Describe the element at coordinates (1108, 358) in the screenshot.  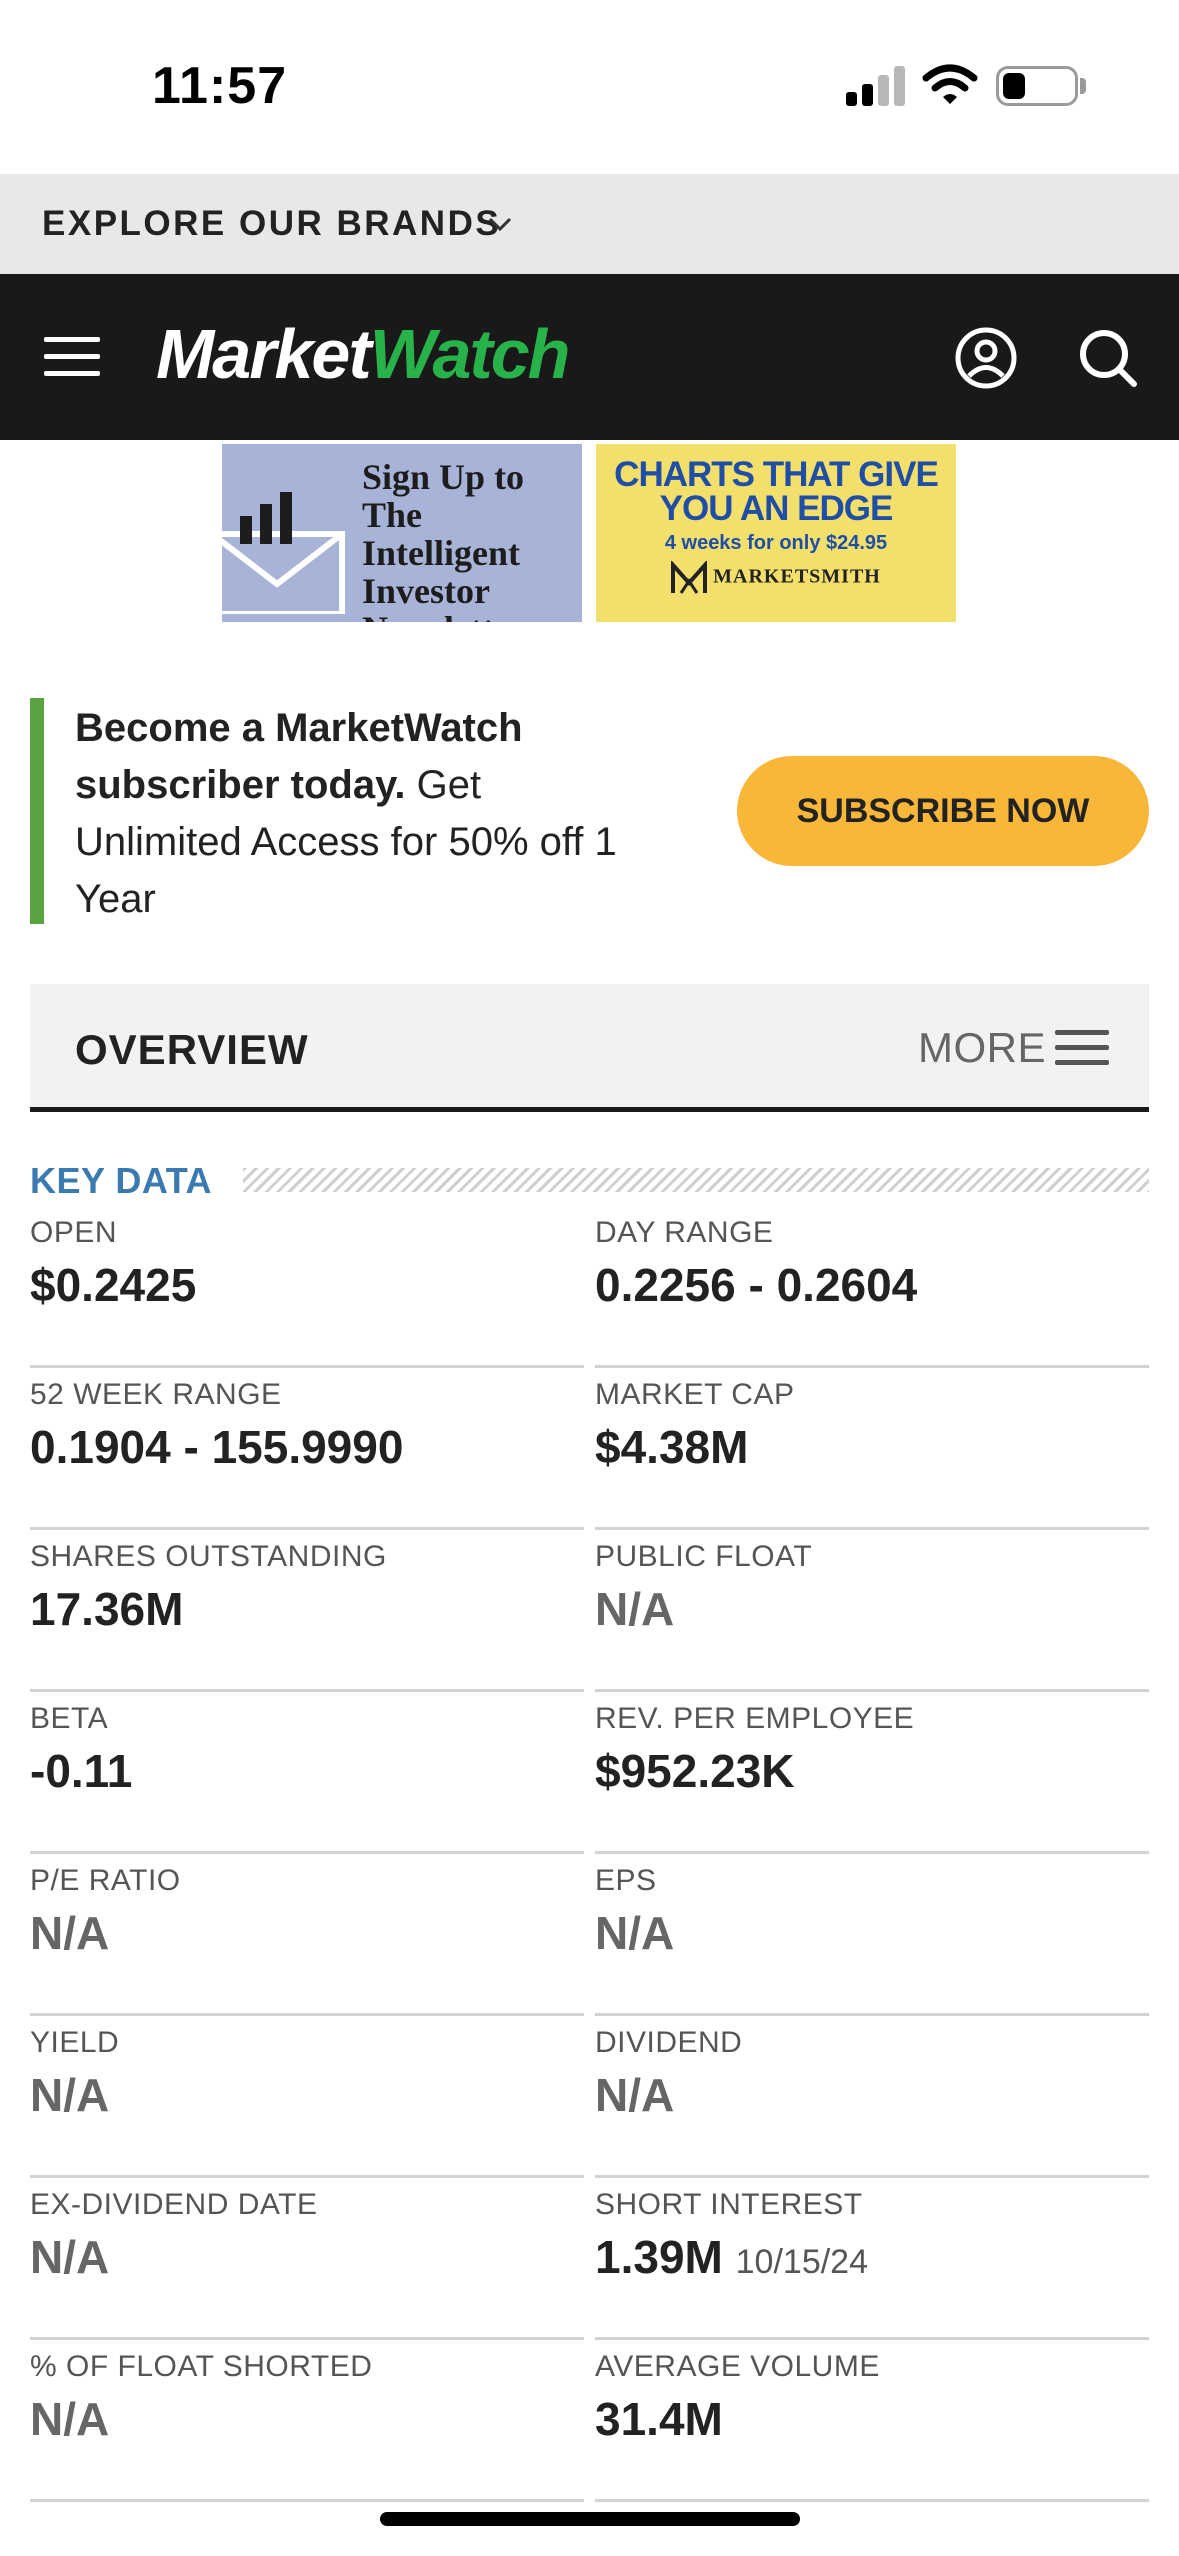
I see `search-icon` at that location.